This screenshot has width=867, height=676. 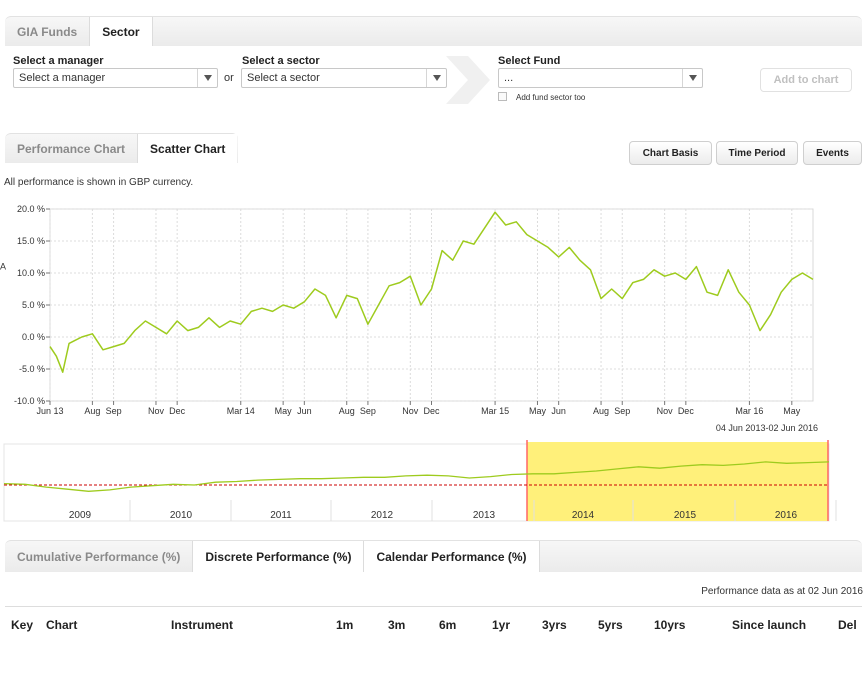 What do you see at coordinates (757, 153) in the screenshot?
I see `time-period-button: Time Period` at bounding box center [757, 153].